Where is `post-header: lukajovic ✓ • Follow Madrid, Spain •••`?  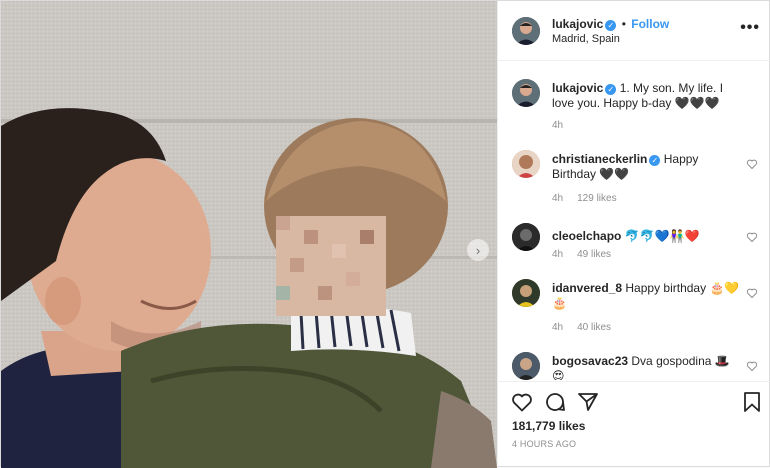
post-header: lukajovic ✓ • Follow Madrid, Spain ••• is located at coordinates (634, 31).